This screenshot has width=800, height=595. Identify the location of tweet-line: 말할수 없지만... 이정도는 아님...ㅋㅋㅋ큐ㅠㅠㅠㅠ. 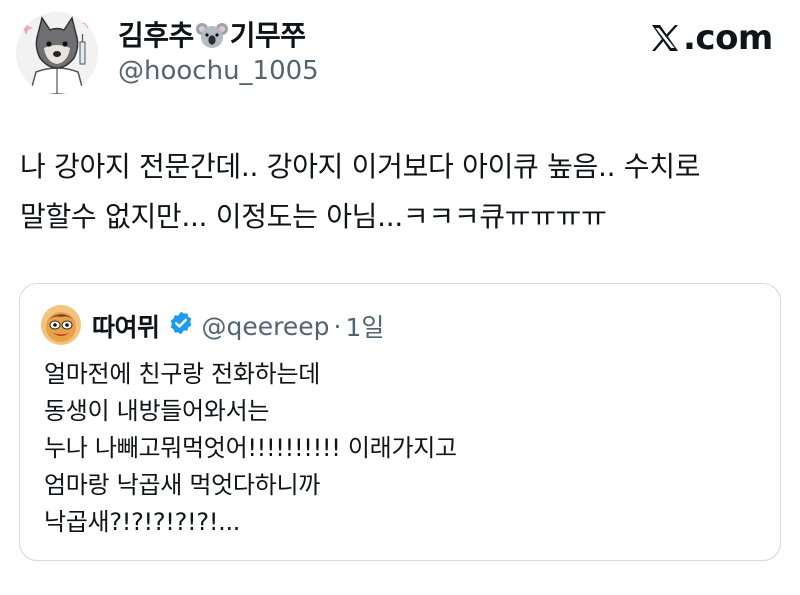
(313, 216).